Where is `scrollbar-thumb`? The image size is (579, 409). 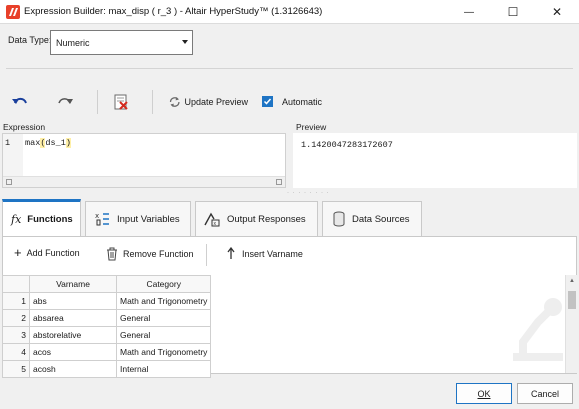 scrollbar-thumb is located at coordinates (572, 300).